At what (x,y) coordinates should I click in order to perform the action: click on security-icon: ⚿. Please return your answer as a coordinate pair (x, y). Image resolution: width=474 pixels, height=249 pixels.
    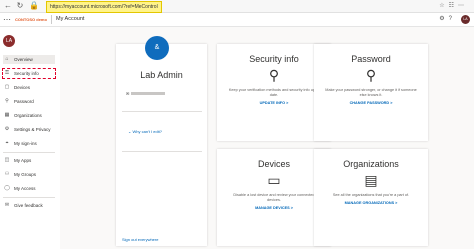
    Looking at the image, I should click on (7, 73).